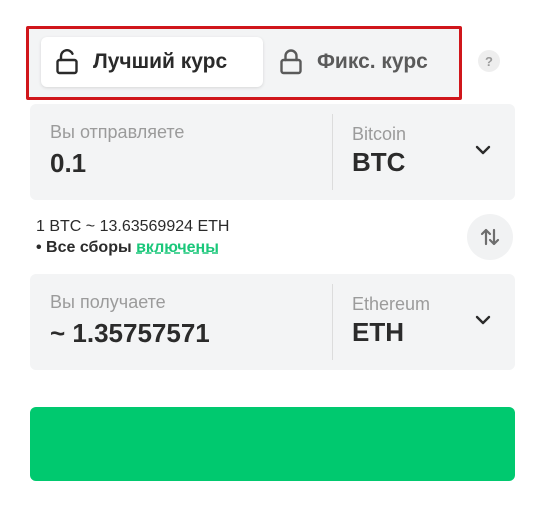 The height and width of the screenshot is (515, 545). Describe the element at coordinates (424, 152) in the screenshot. I see `send-currency-select: Bitcoin BTC` at that location.